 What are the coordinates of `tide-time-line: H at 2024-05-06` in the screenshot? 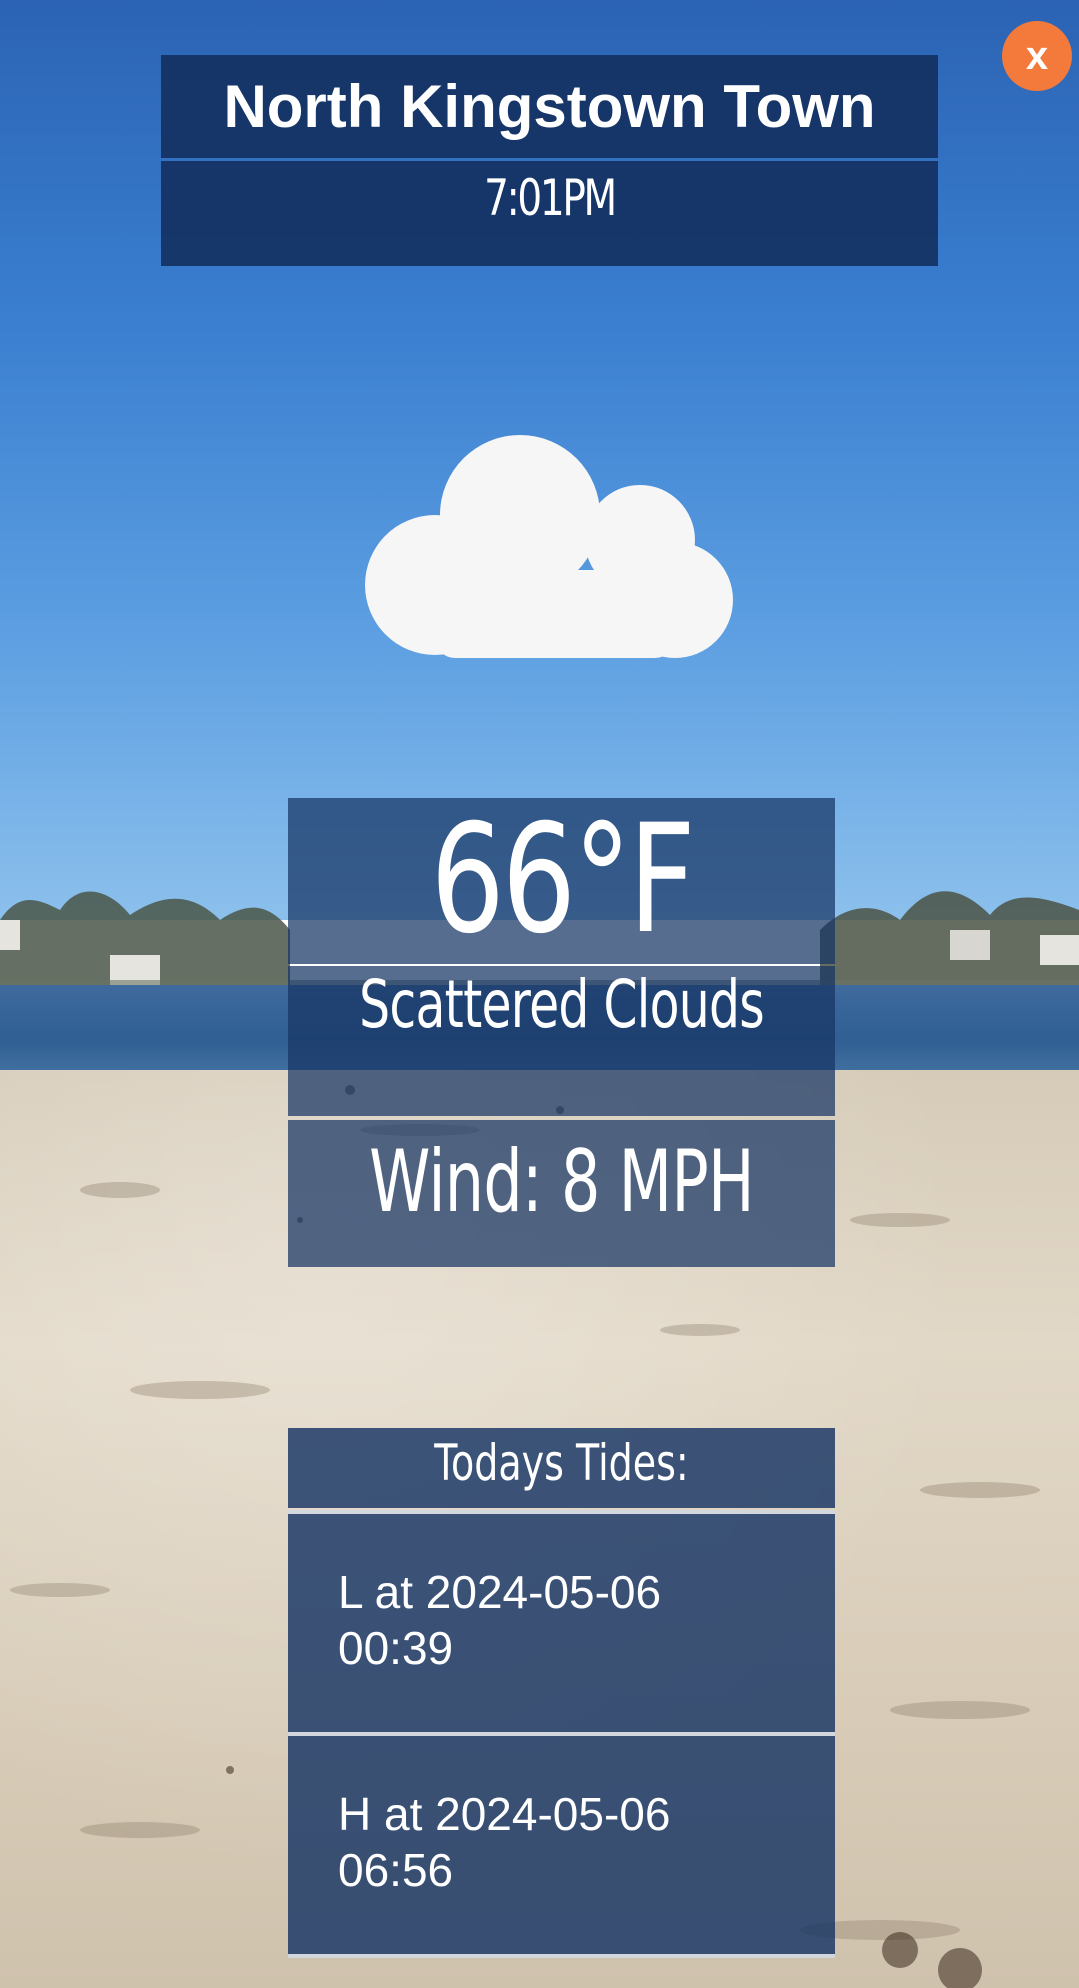 It's located at (504, 1814).